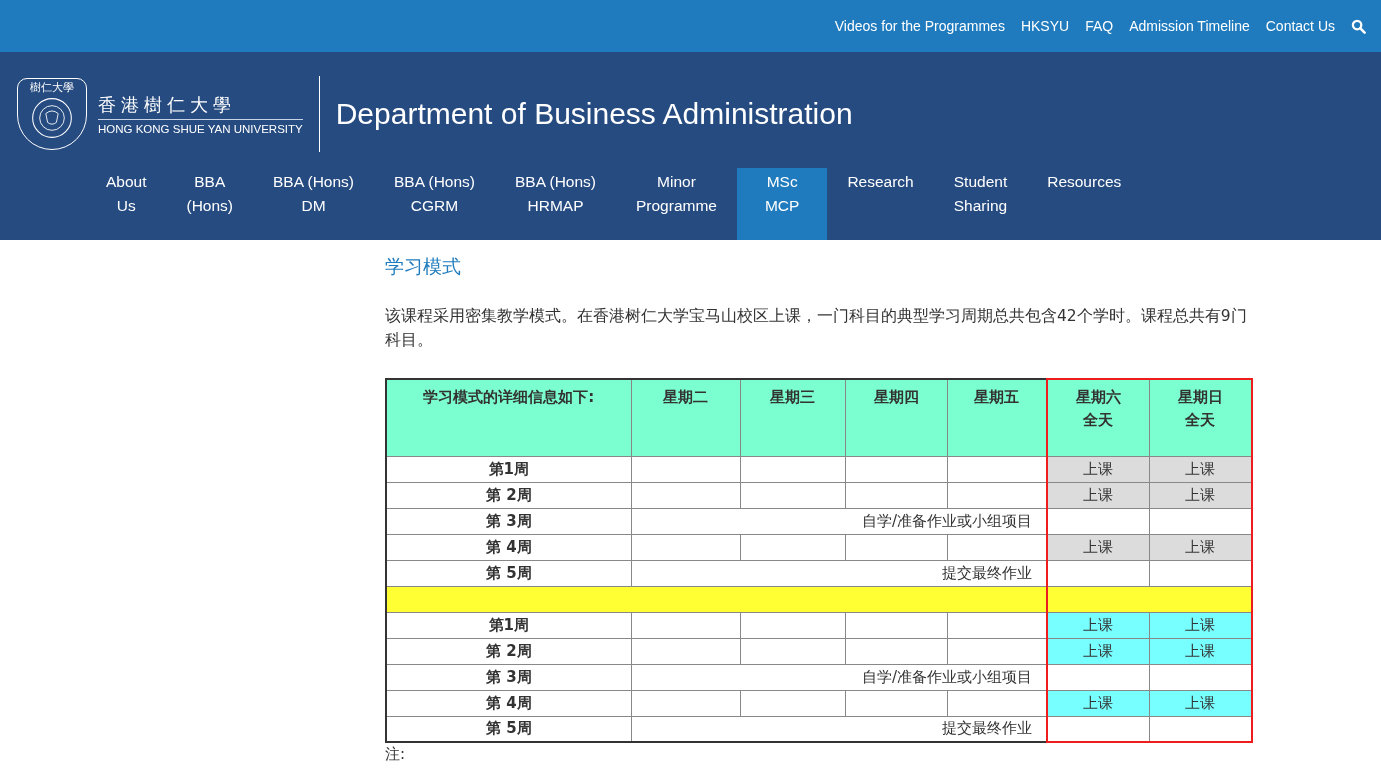 The height and width of the screenshot is (784, 1381). What do you see at coordinates (1099, 26) in the screenshot?
I see `top-link: FAQ` at bounding box center [1099, 26].